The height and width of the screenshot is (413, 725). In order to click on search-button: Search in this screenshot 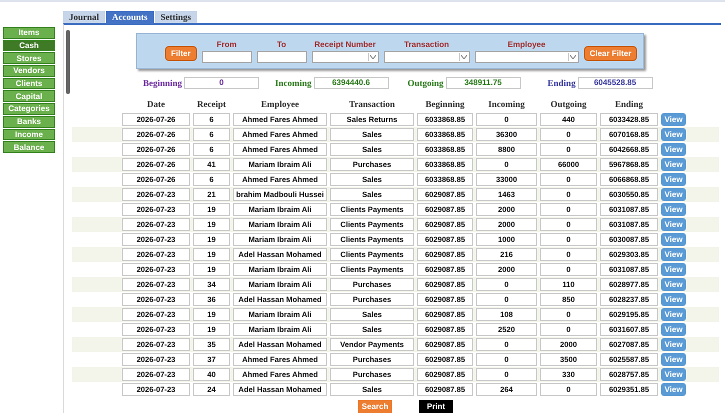, I will do `click(375, 406)`.